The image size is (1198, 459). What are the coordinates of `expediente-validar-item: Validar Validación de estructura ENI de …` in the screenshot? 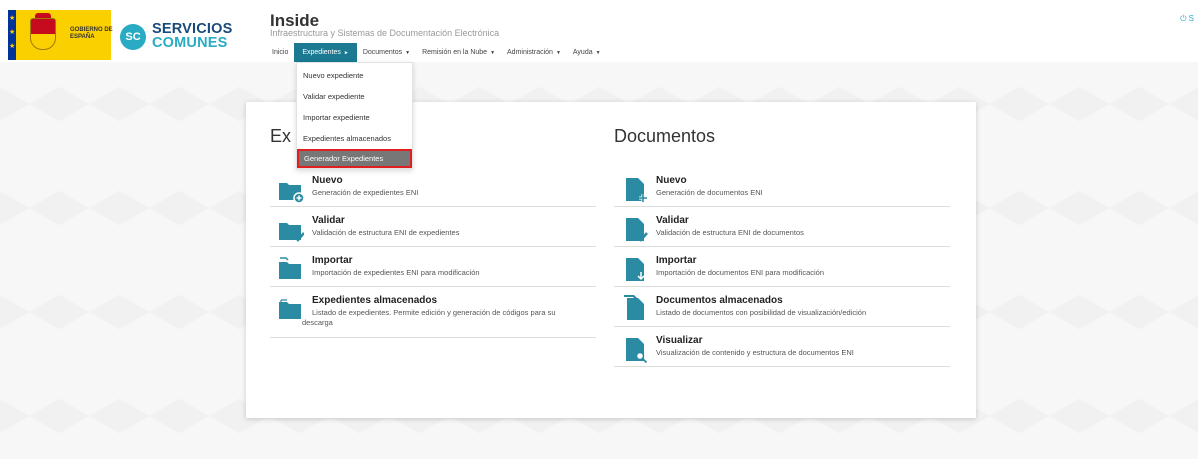 It's located at (433, 229).